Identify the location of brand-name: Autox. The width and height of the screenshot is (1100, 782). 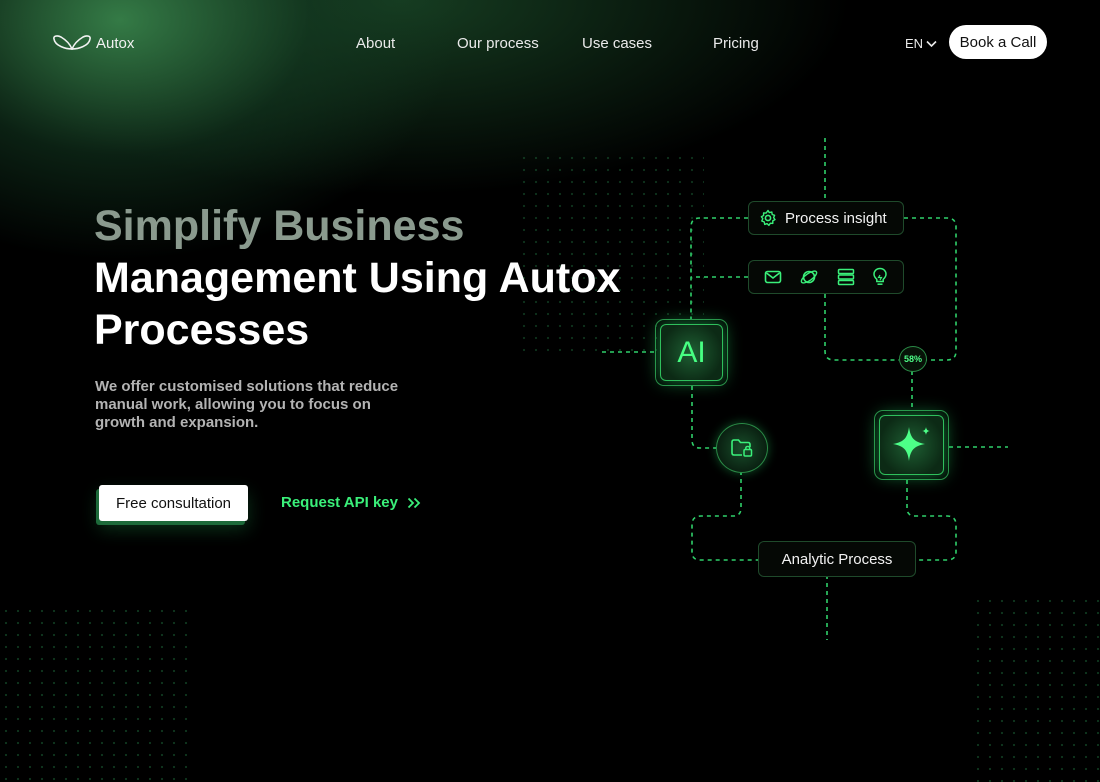
(115, 43).